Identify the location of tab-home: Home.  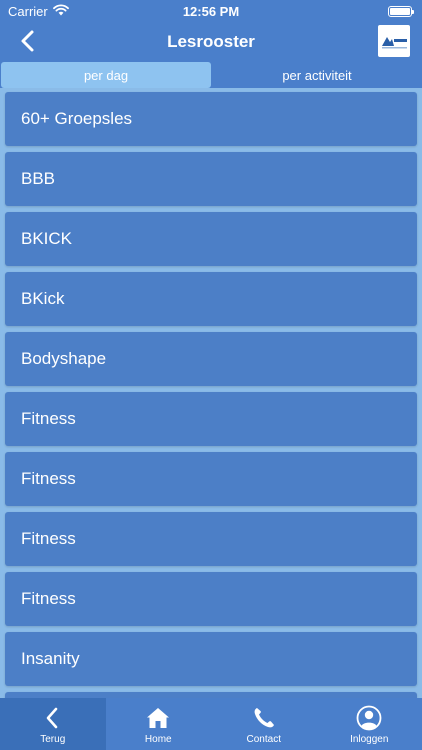
(159, 724).